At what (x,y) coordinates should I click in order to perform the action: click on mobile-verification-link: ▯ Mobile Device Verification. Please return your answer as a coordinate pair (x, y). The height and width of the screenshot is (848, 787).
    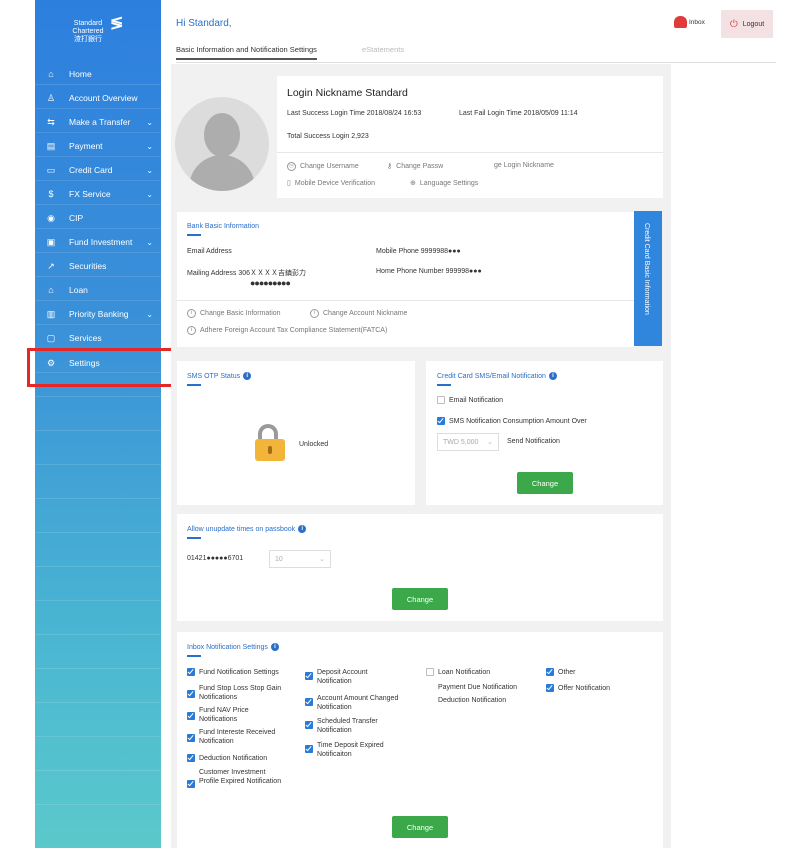
    Looking at the image, I should click on (331, 183).